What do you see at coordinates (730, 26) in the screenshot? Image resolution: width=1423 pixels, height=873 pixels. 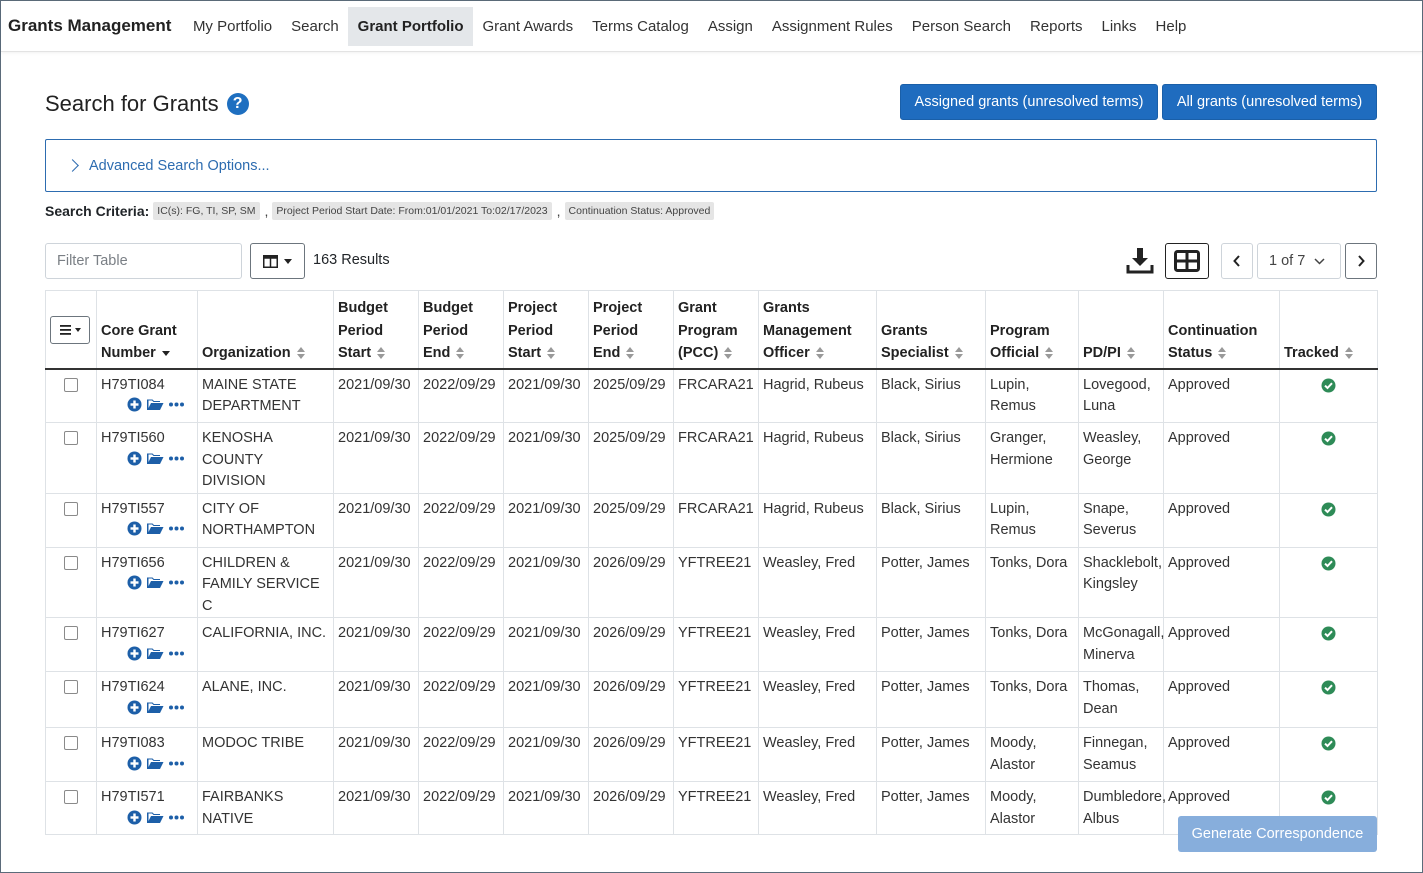 I see `nav-item-assign: Assign` at bounding box center [730, 26].